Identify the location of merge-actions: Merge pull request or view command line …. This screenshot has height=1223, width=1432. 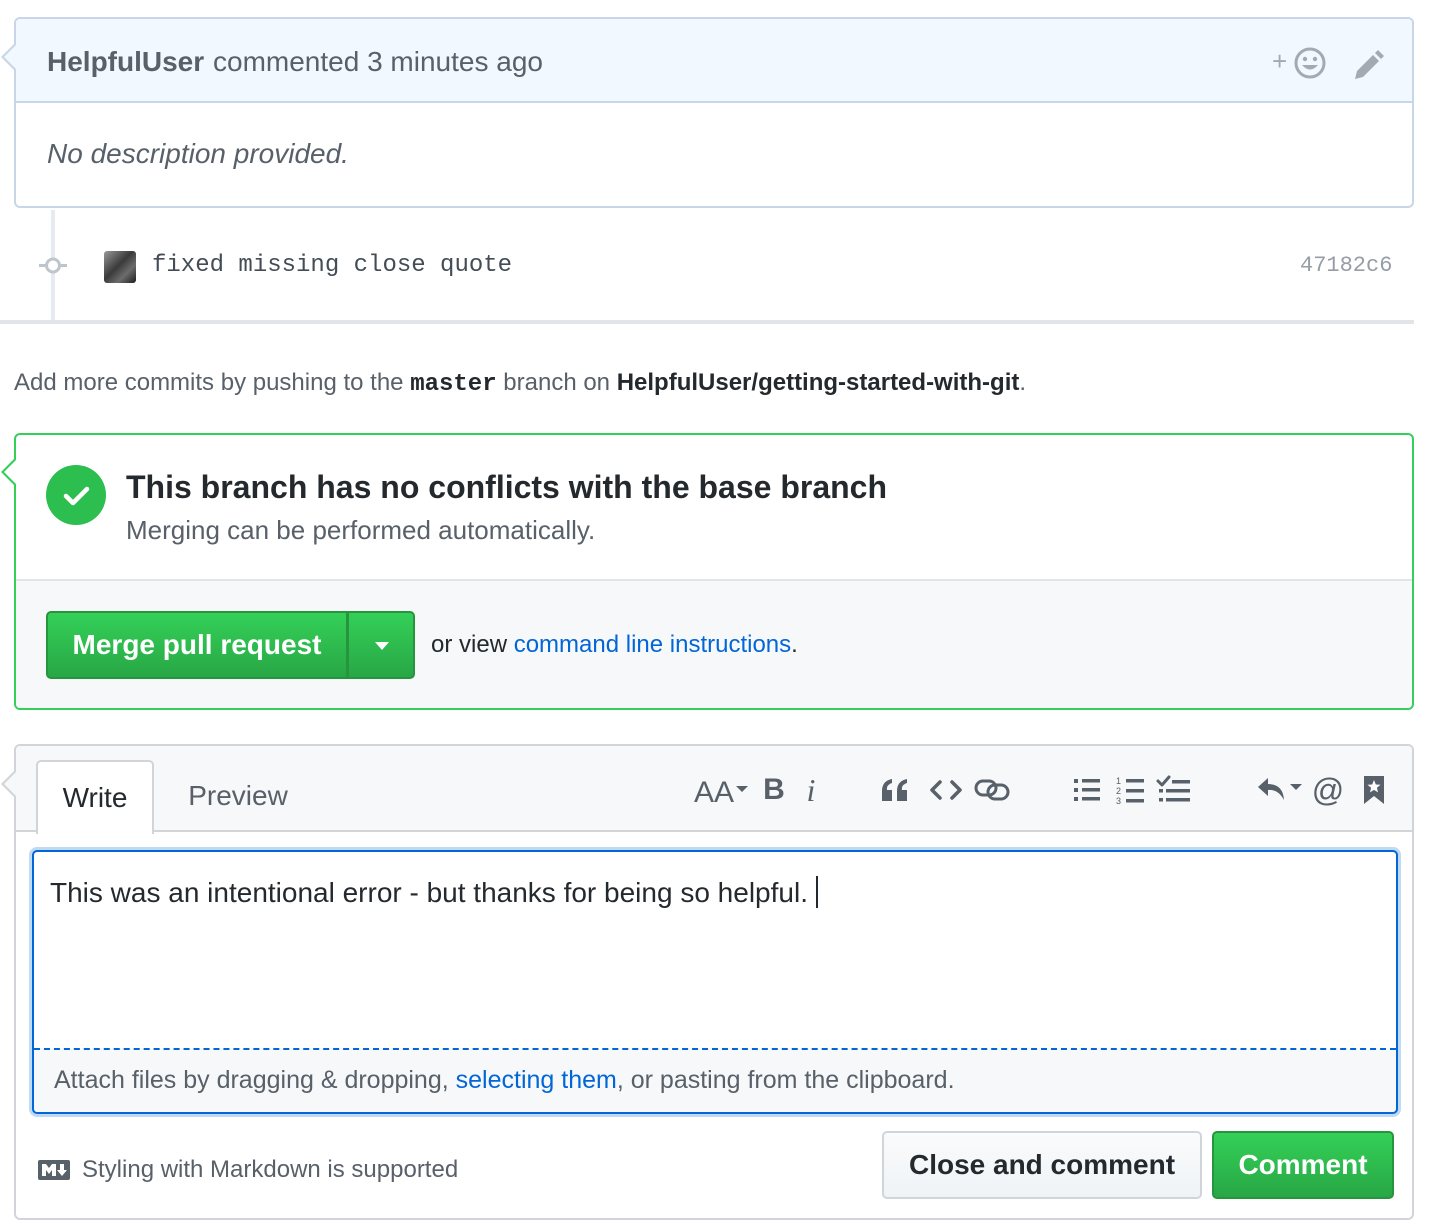
(714, 643).